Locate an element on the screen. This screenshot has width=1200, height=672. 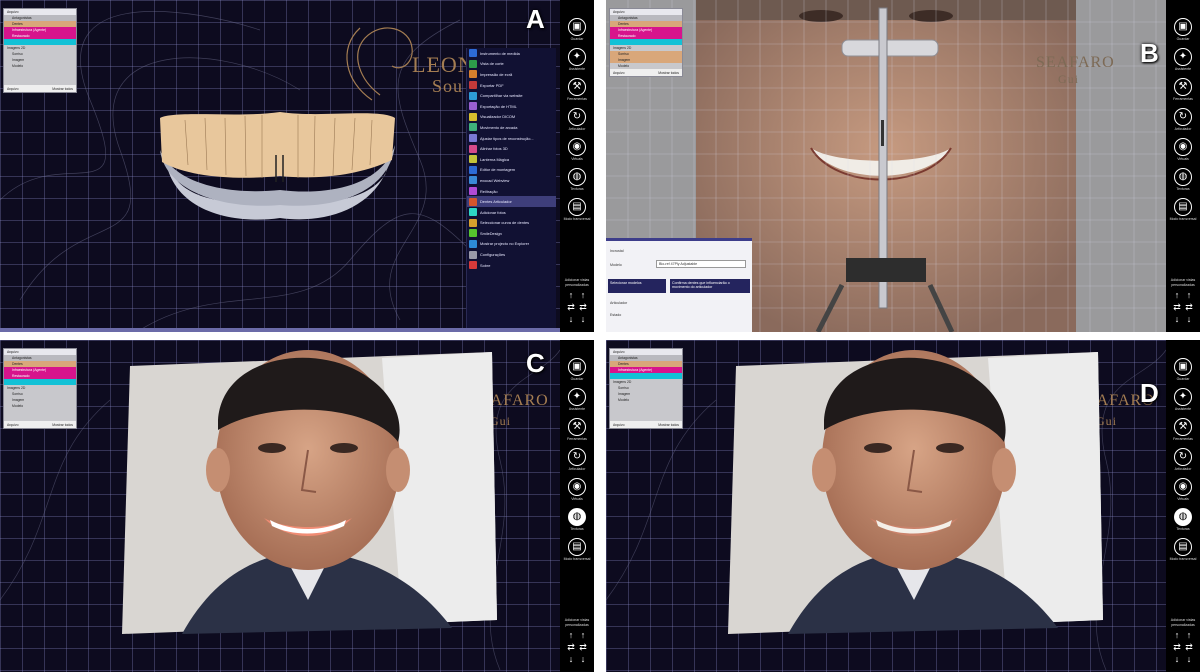
dental-model is located at coordinates (277, 166).